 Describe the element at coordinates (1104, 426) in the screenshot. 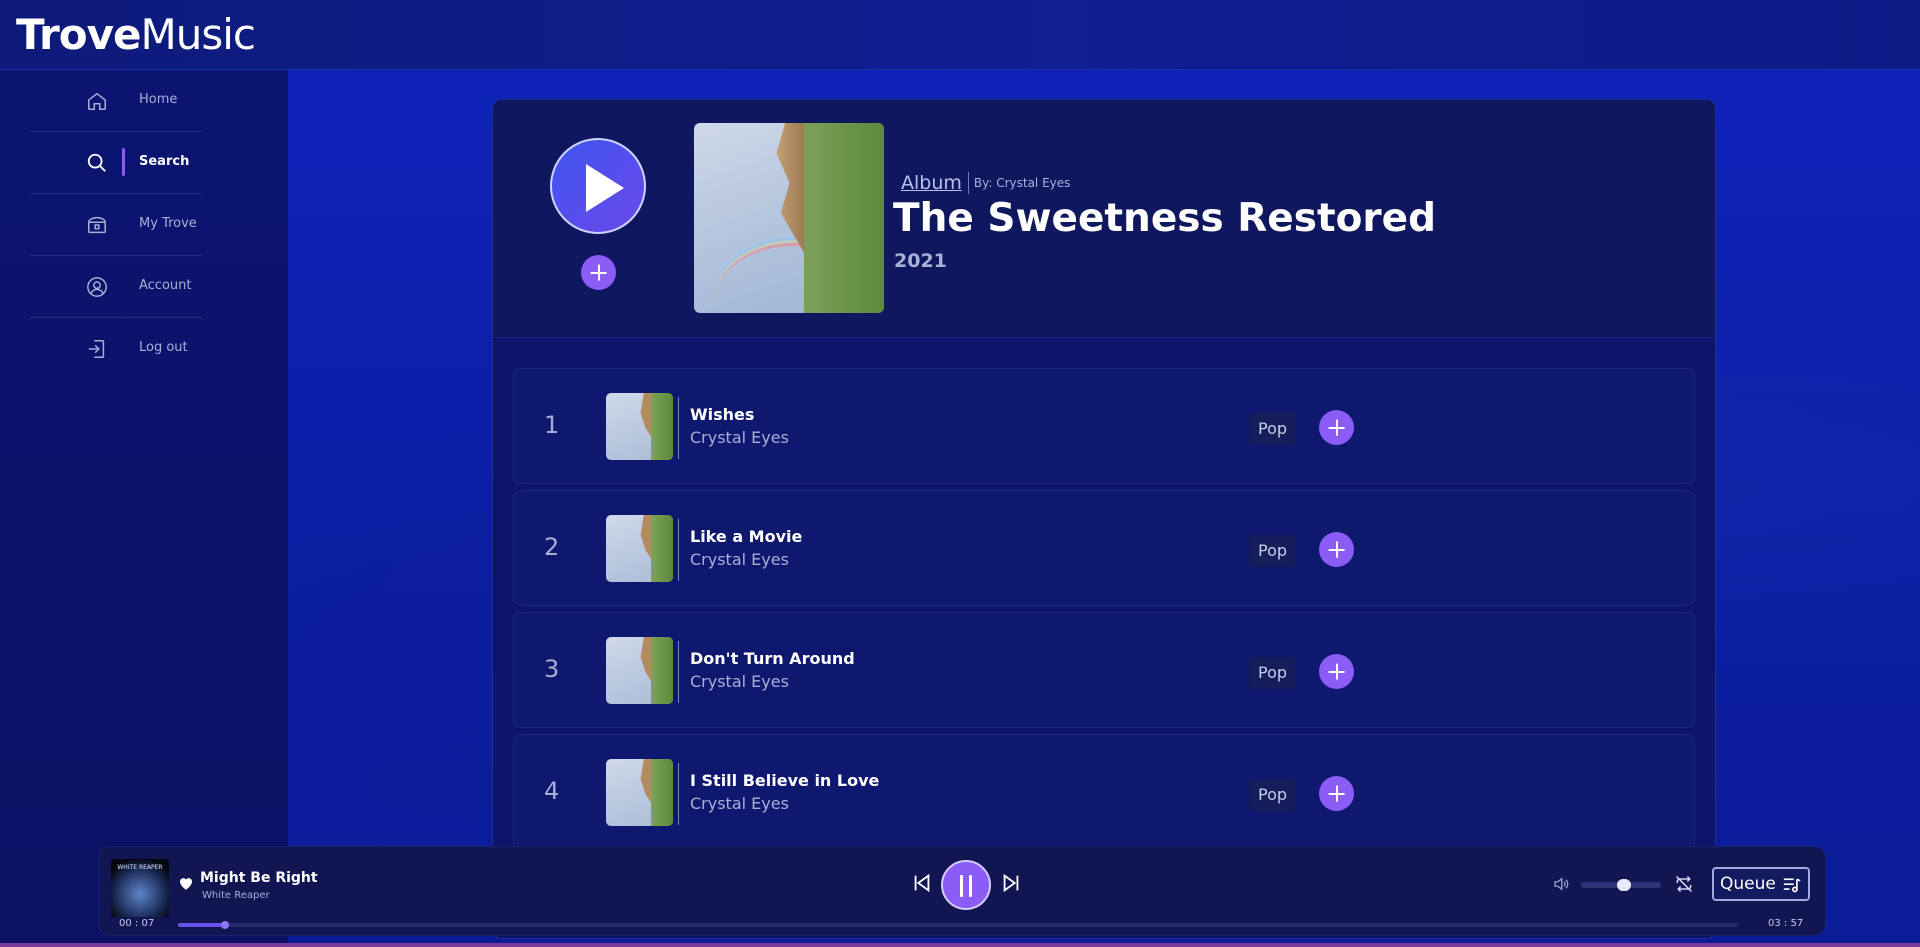

I see `track-row: 1 Wishes Crystal Eyes Pop` at that location.